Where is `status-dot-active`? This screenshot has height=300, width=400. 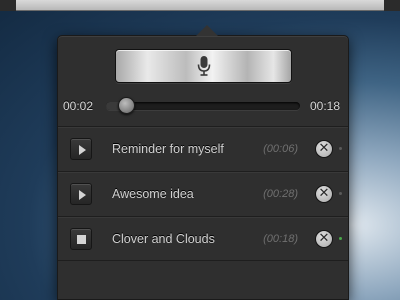
status-dot-active is located at coordinates (340, 238).